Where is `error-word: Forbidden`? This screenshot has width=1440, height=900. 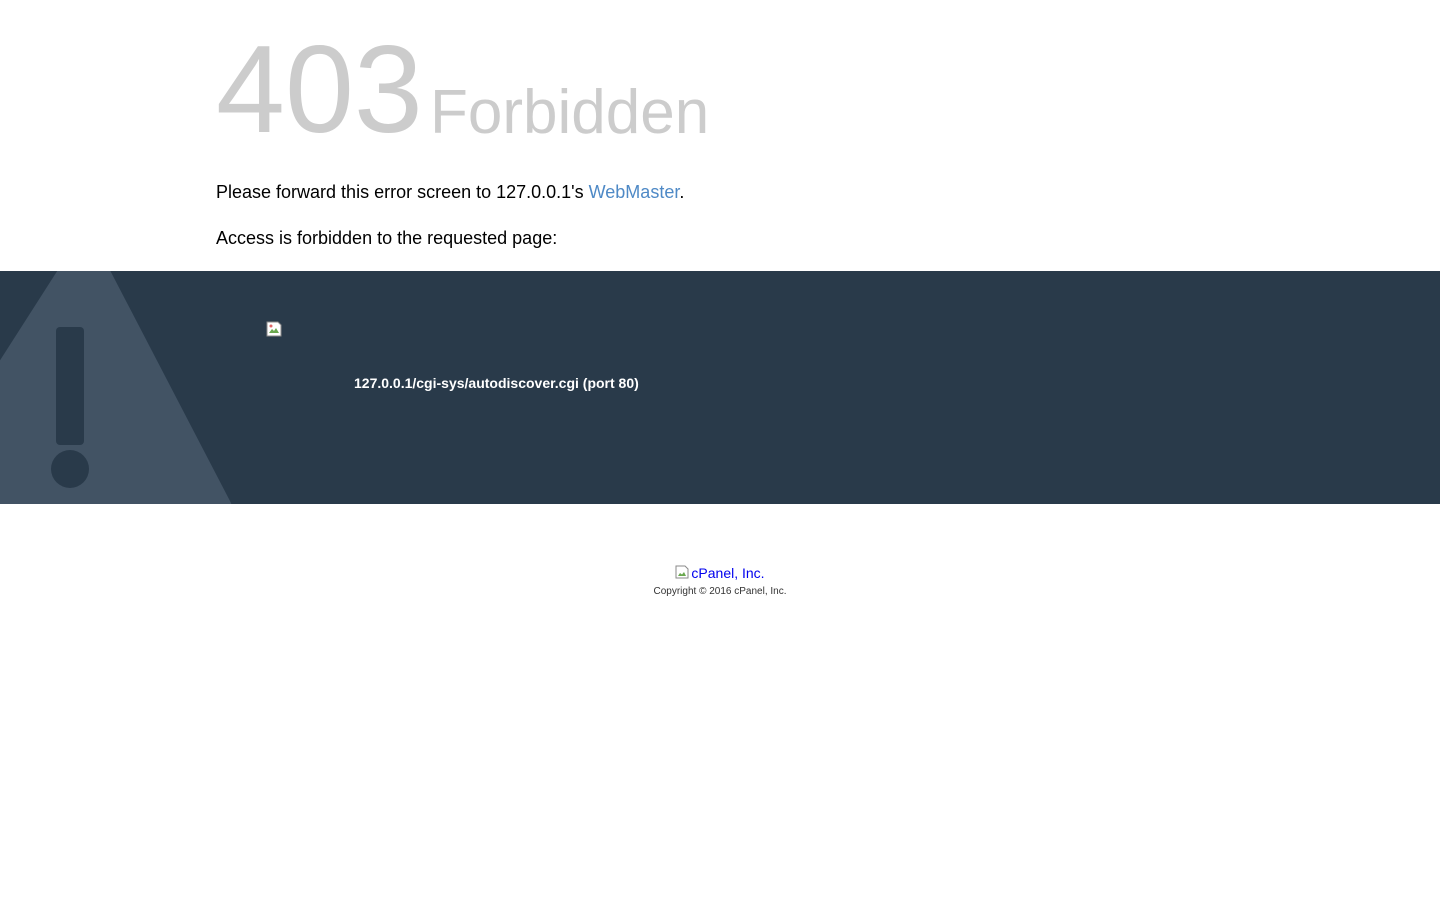
error-word: Forbidden is located at coordinates (570, 112).